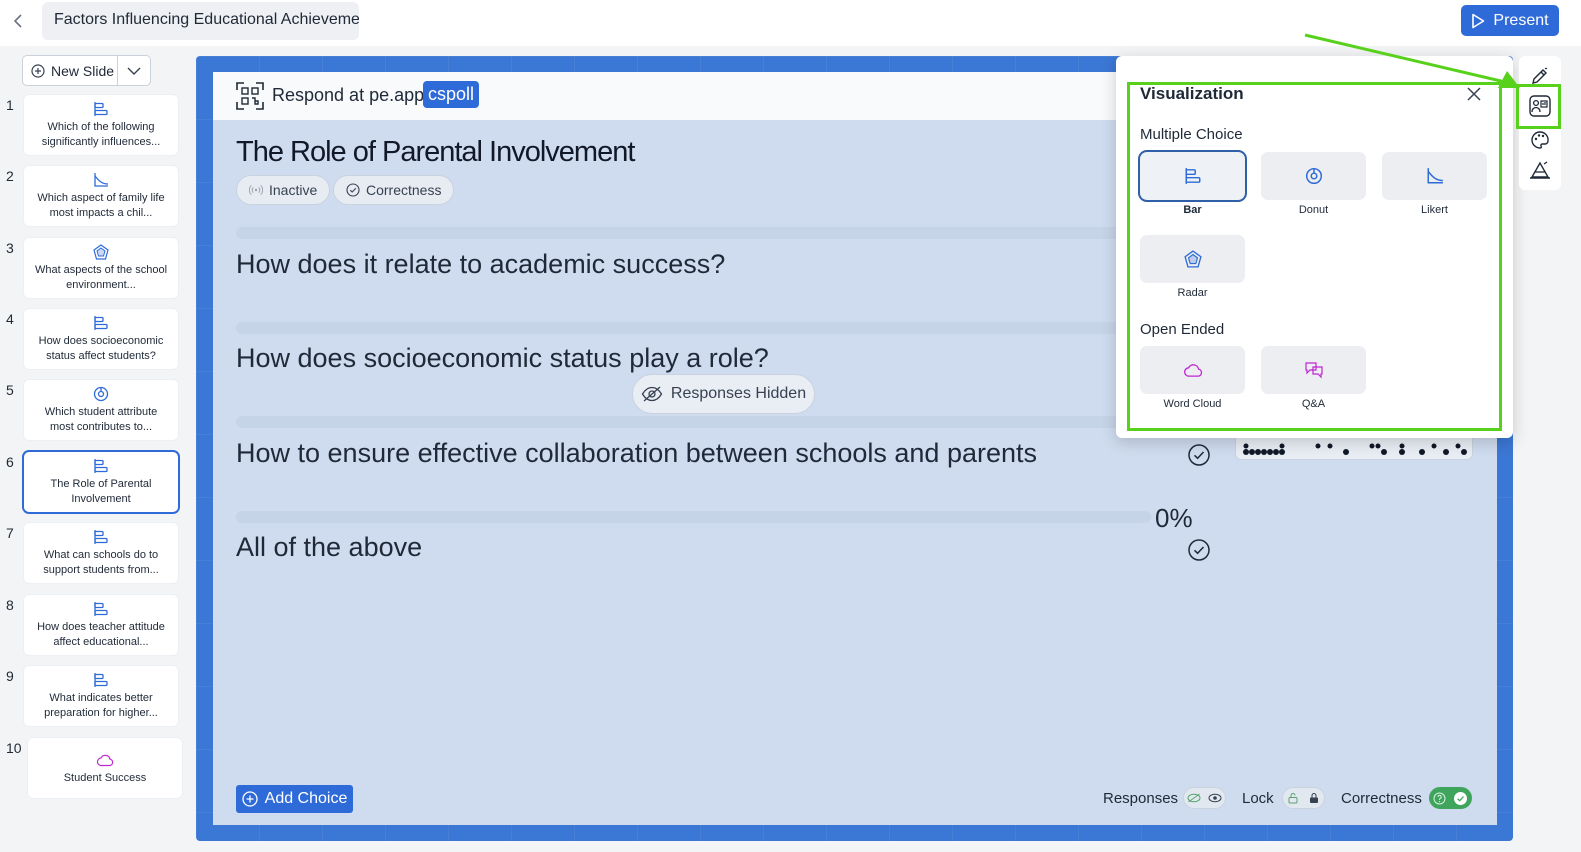  Describe the element at coordinates (1215, 798) in the screenshot. I see `eye-icon` at that location.